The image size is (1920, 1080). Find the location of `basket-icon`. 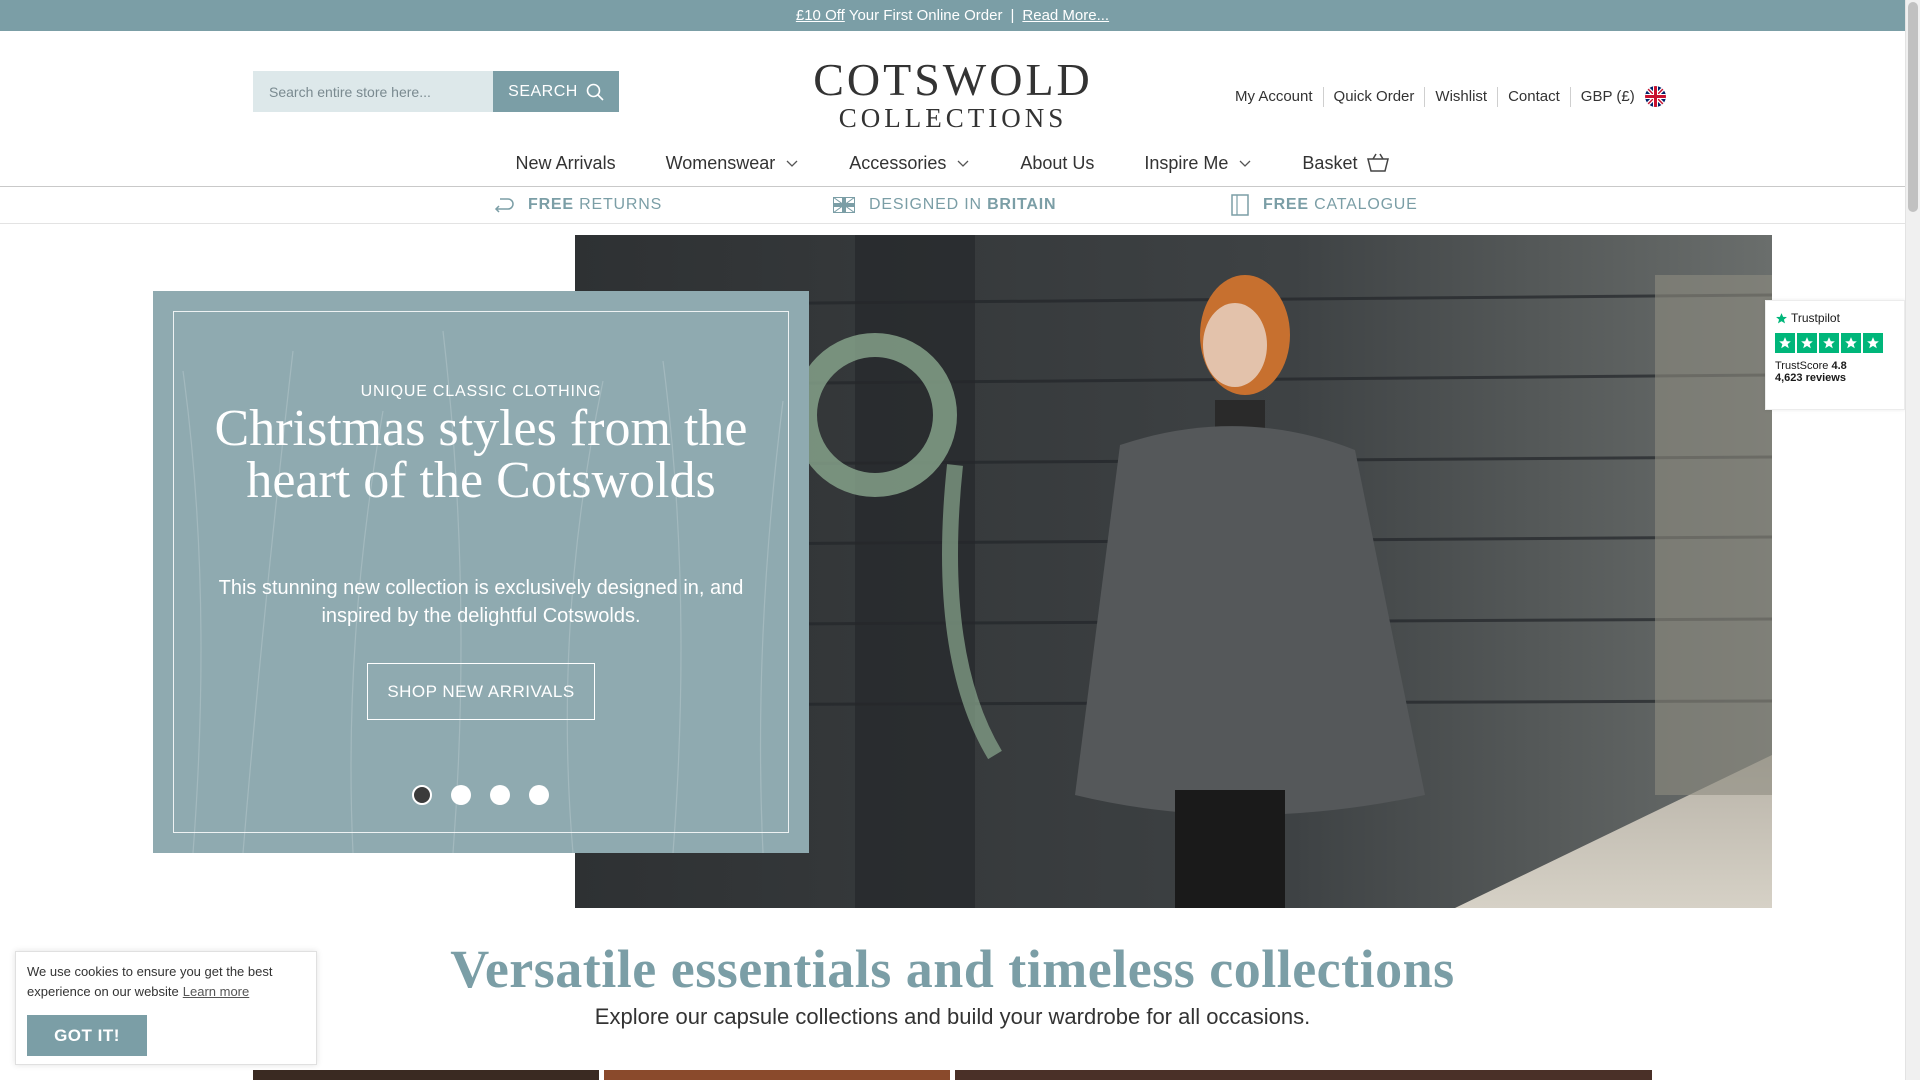

basket-icon is located at coordinates (1378, 162).